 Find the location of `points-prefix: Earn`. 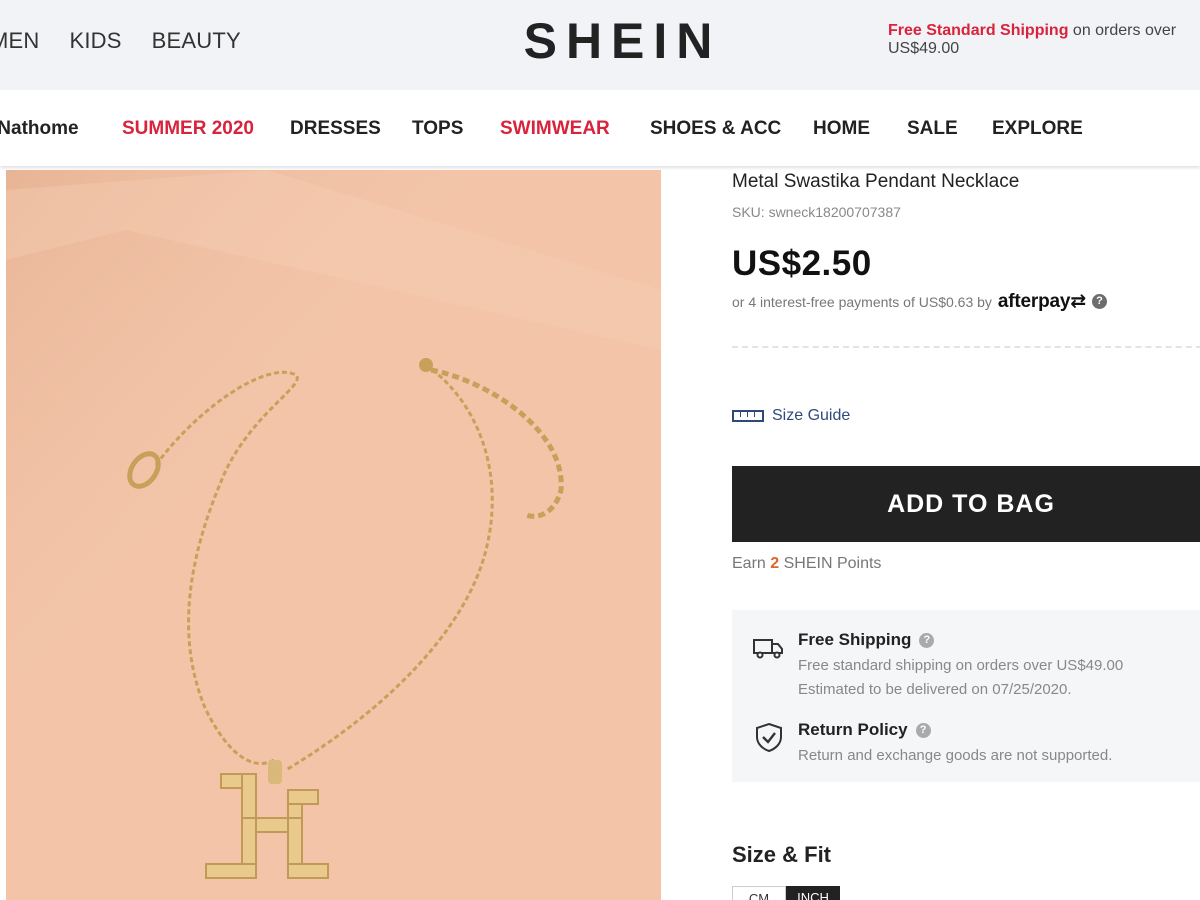

points-prefix: Earn is located at coordinates (751, 563).